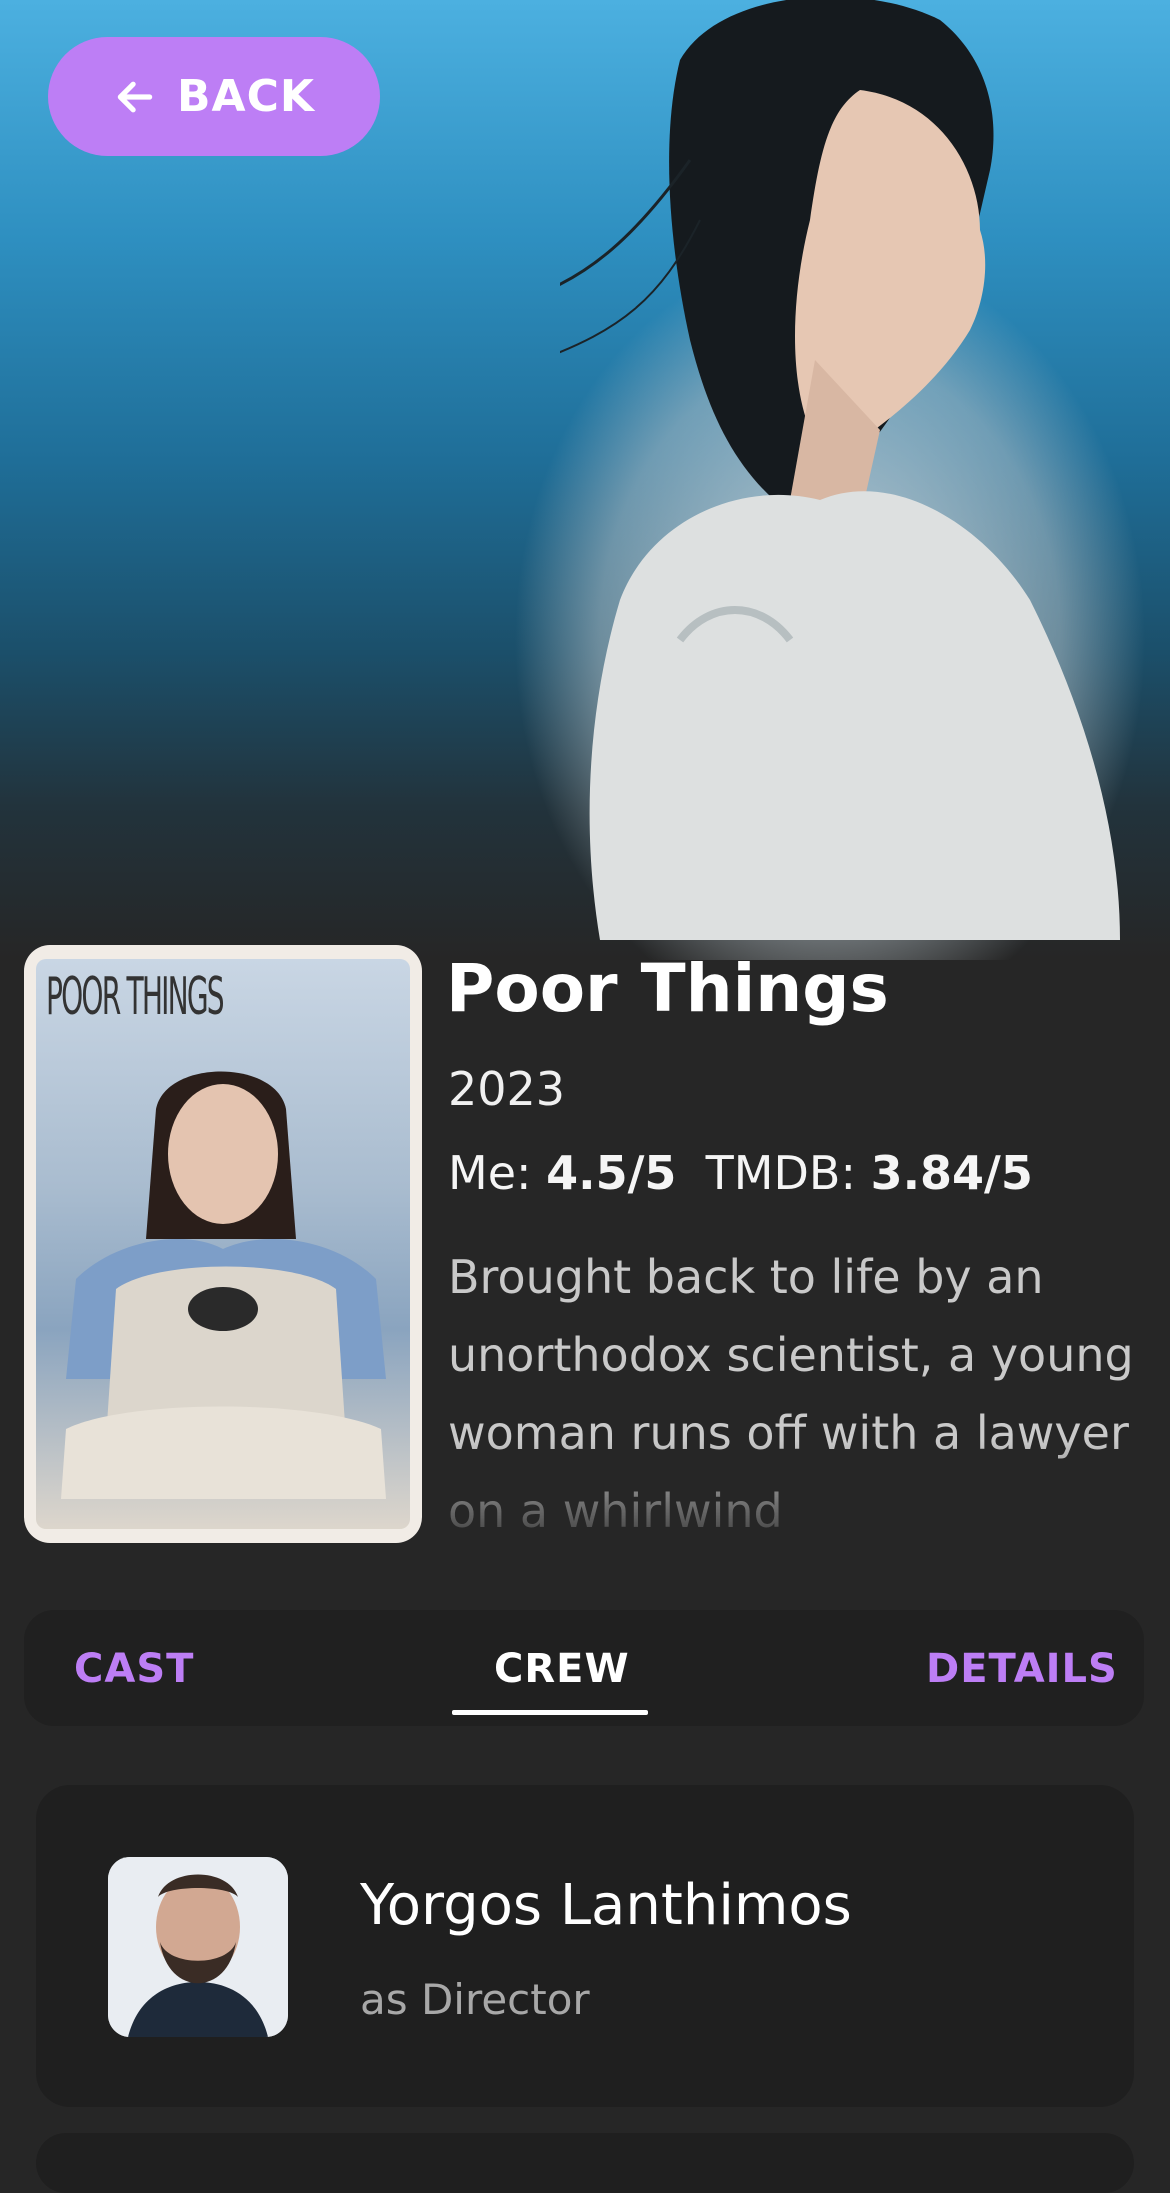 The height and width of the screenshot is (2193, 1170). Describe the element at coordinates (507, 1089) in the screenshot. I see `movie-year: 2023` at that location.